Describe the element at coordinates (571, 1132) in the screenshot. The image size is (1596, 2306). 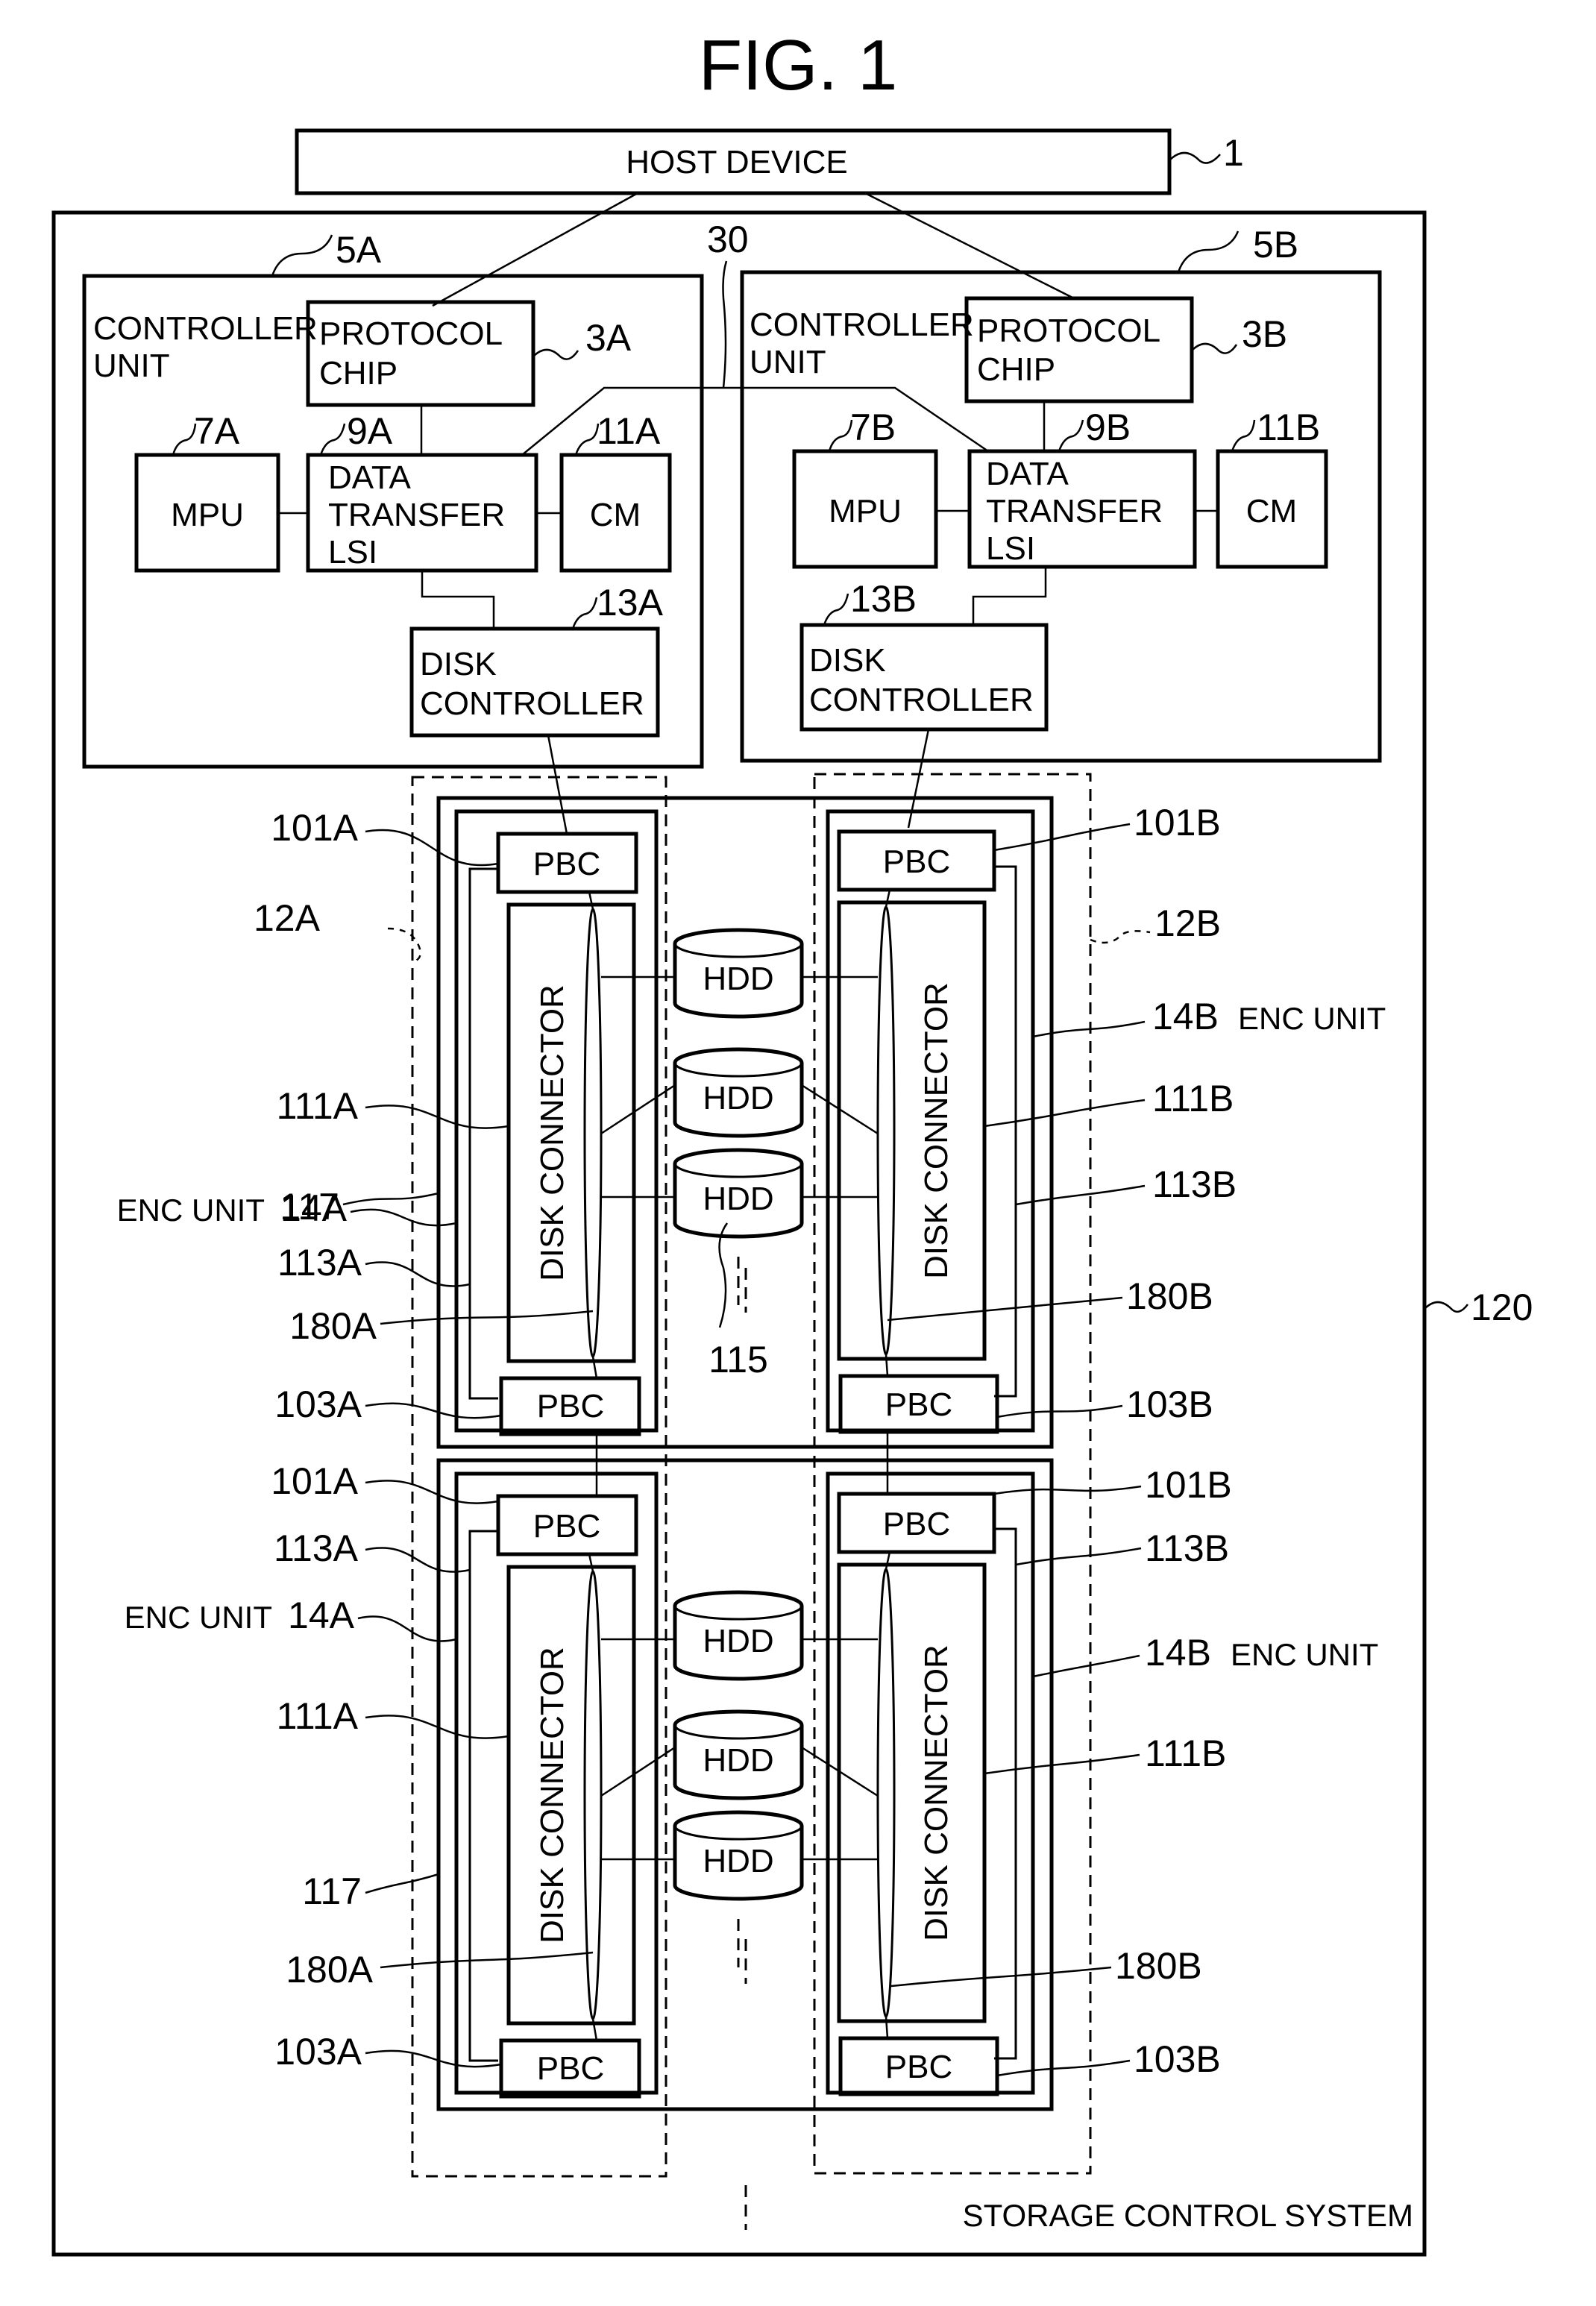
I see `disk-connector-a` at that location.